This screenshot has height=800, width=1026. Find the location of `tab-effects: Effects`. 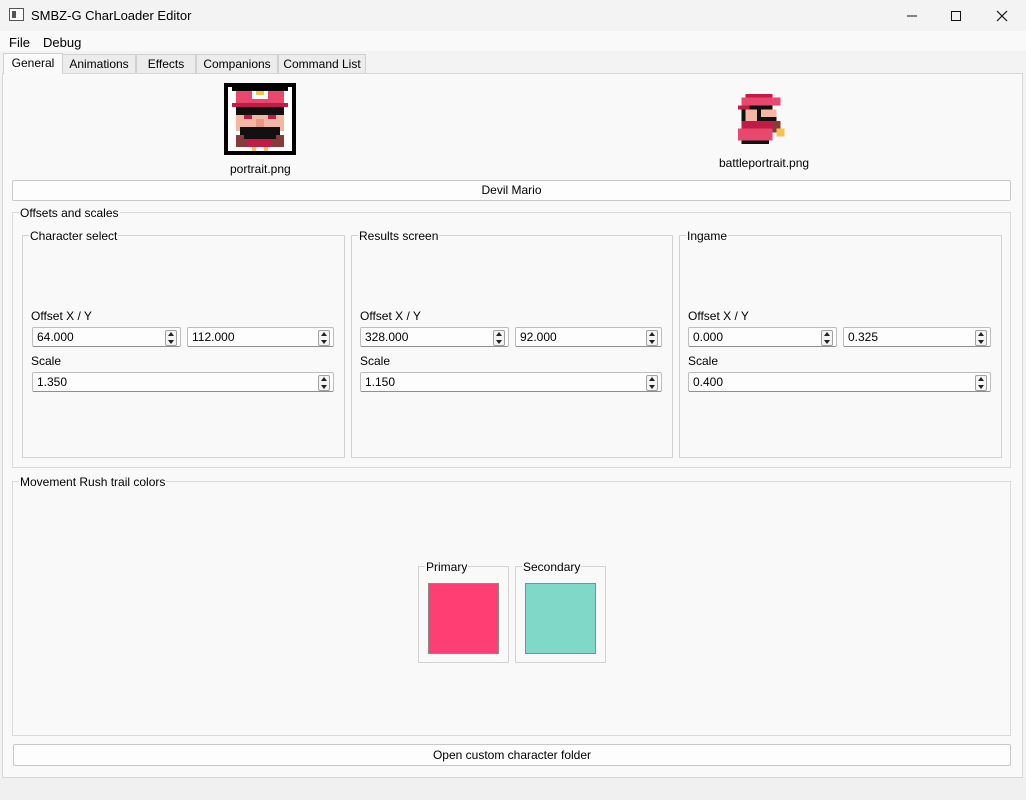

tab-effects: Effects is located at coordinates (166, 63).